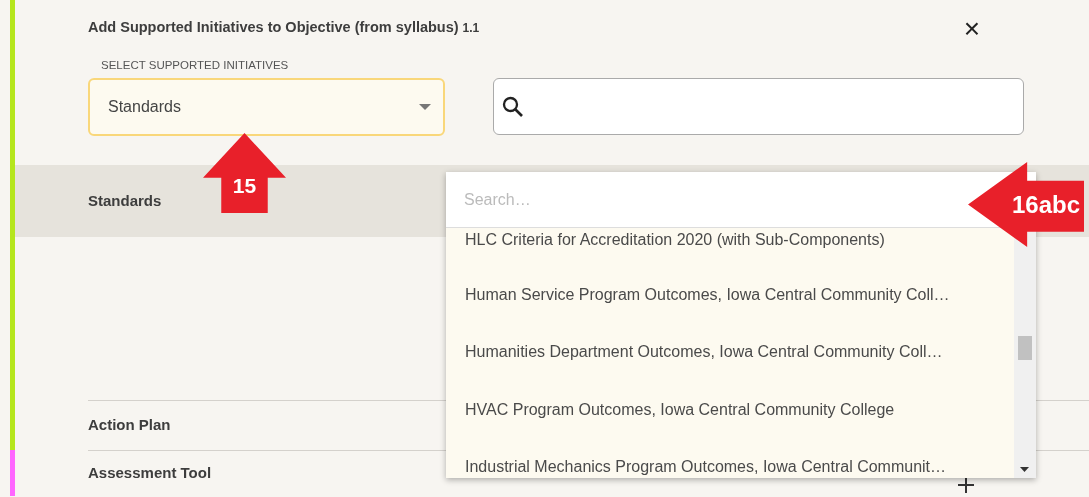 The image size is (1089, 497). I want to click on select-field: Standards, so click(266, 107).